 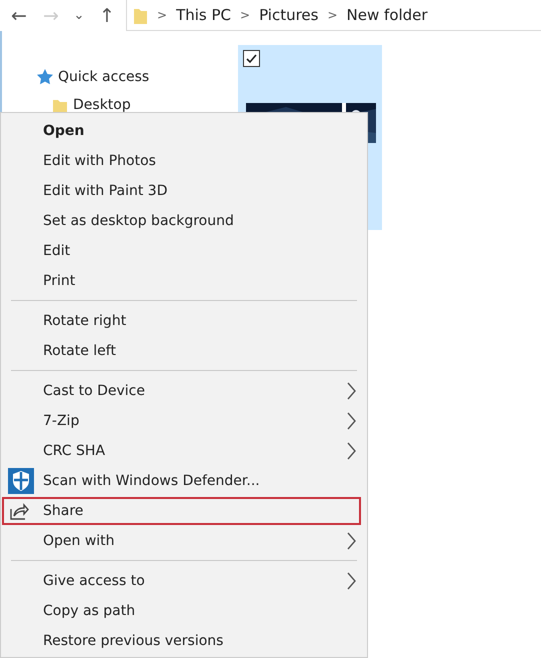 What do you see at coordinates (21, 481) in the screenshot?
I see `shield-icon` at bounding box center [21, 481].